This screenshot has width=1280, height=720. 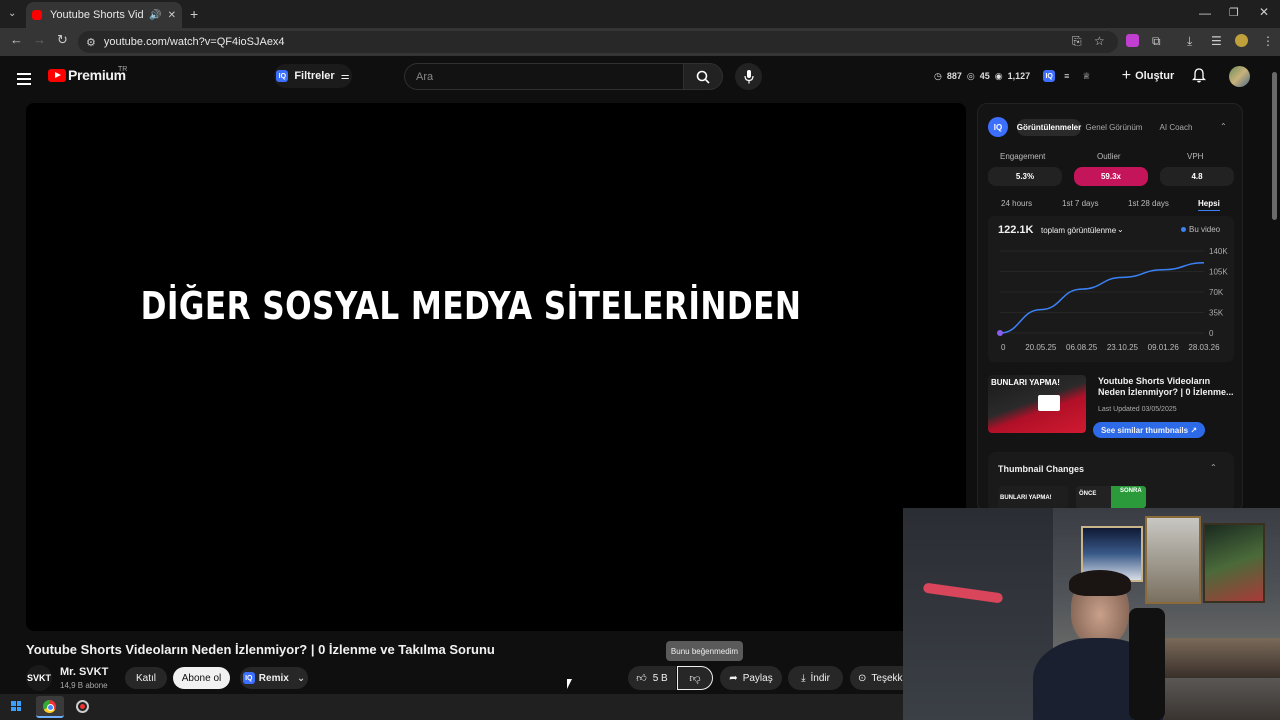 What do you see at coordinates (1049, 76) in the screenshot?
I see `iq-header-icon: IQ` at bounding box center [1049, 76].